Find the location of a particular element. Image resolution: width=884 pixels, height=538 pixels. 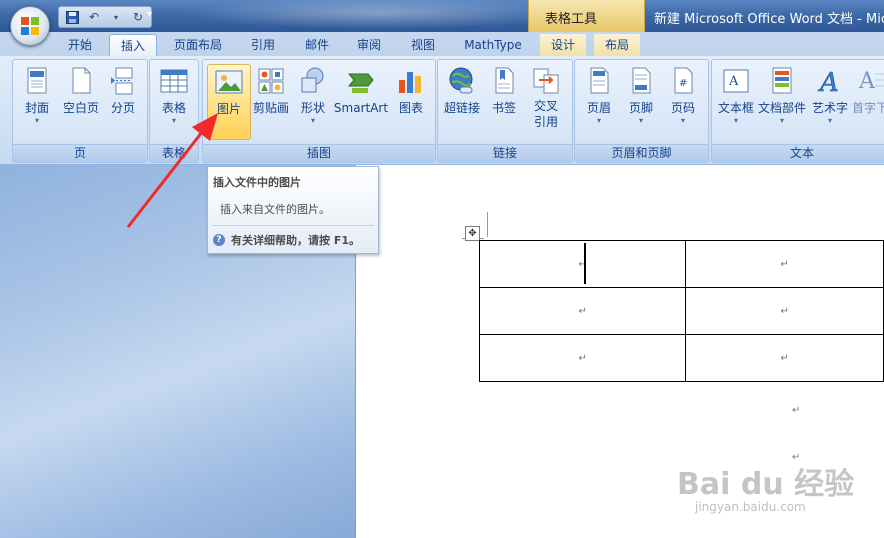

baidu-watermark-url: jingyan.baidu.com is located at coordinates (750, 507).